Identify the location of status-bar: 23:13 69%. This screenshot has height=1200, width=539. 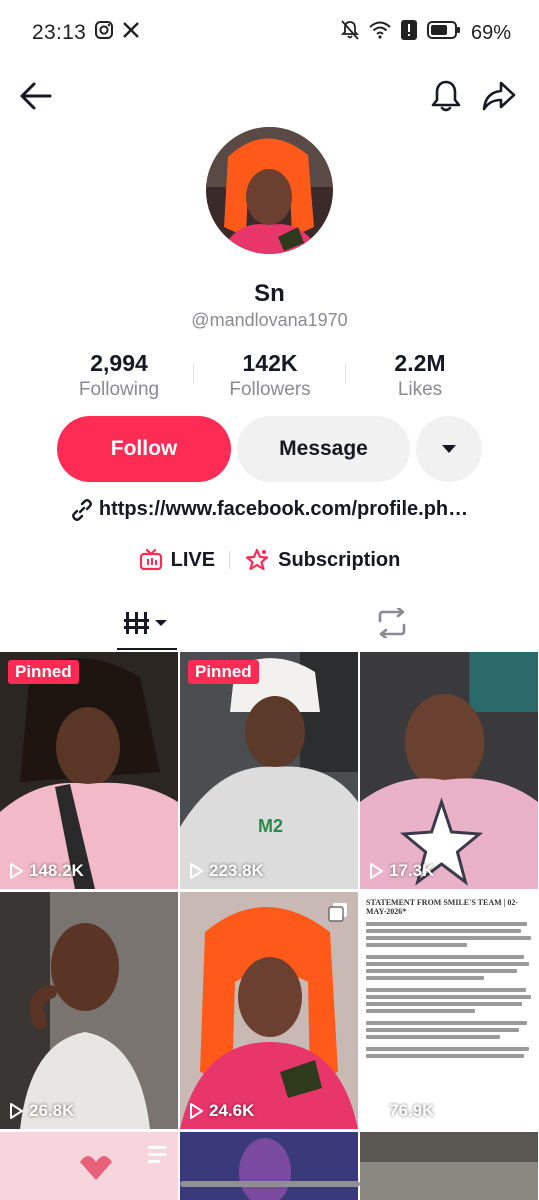
(269, 33).